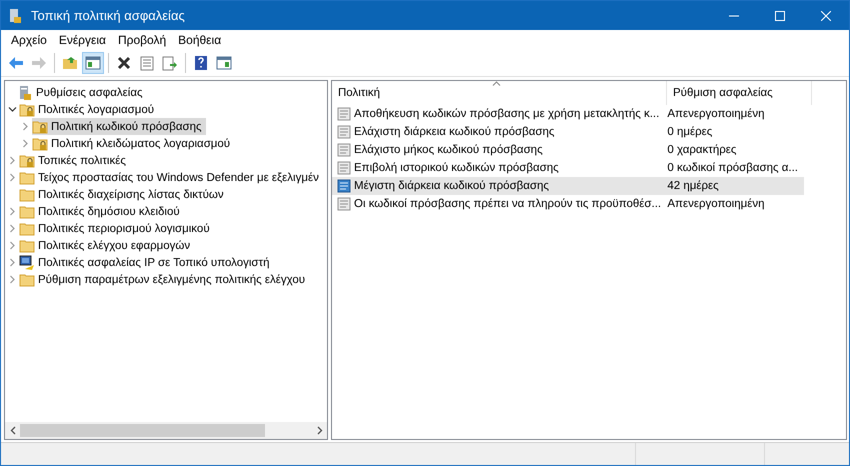  I want to click on policy-name: Ελάχιστο μήκος κωδικού πρόσβασης, so click(448, 150).